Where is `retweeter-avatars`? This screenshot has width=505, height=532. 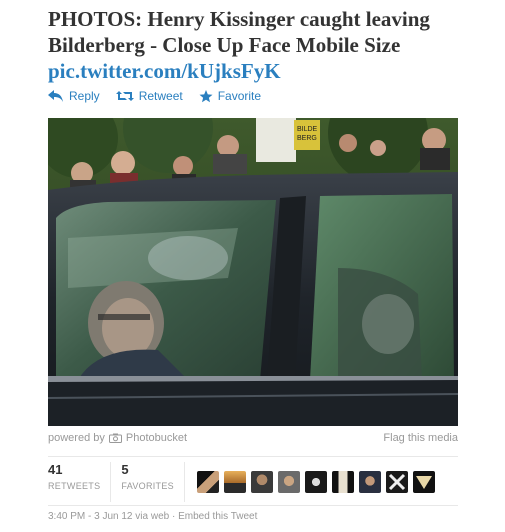
retweeter-avatars is located at coordinates (315, 482).